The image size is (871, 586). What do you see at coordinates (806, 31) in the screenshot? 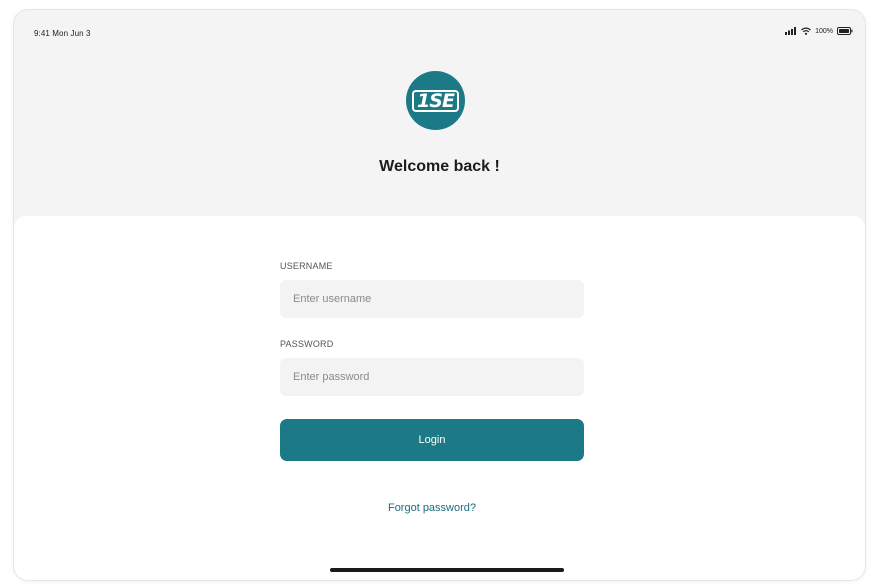
I see `wifi-icon` at bounding box center [806, 31].